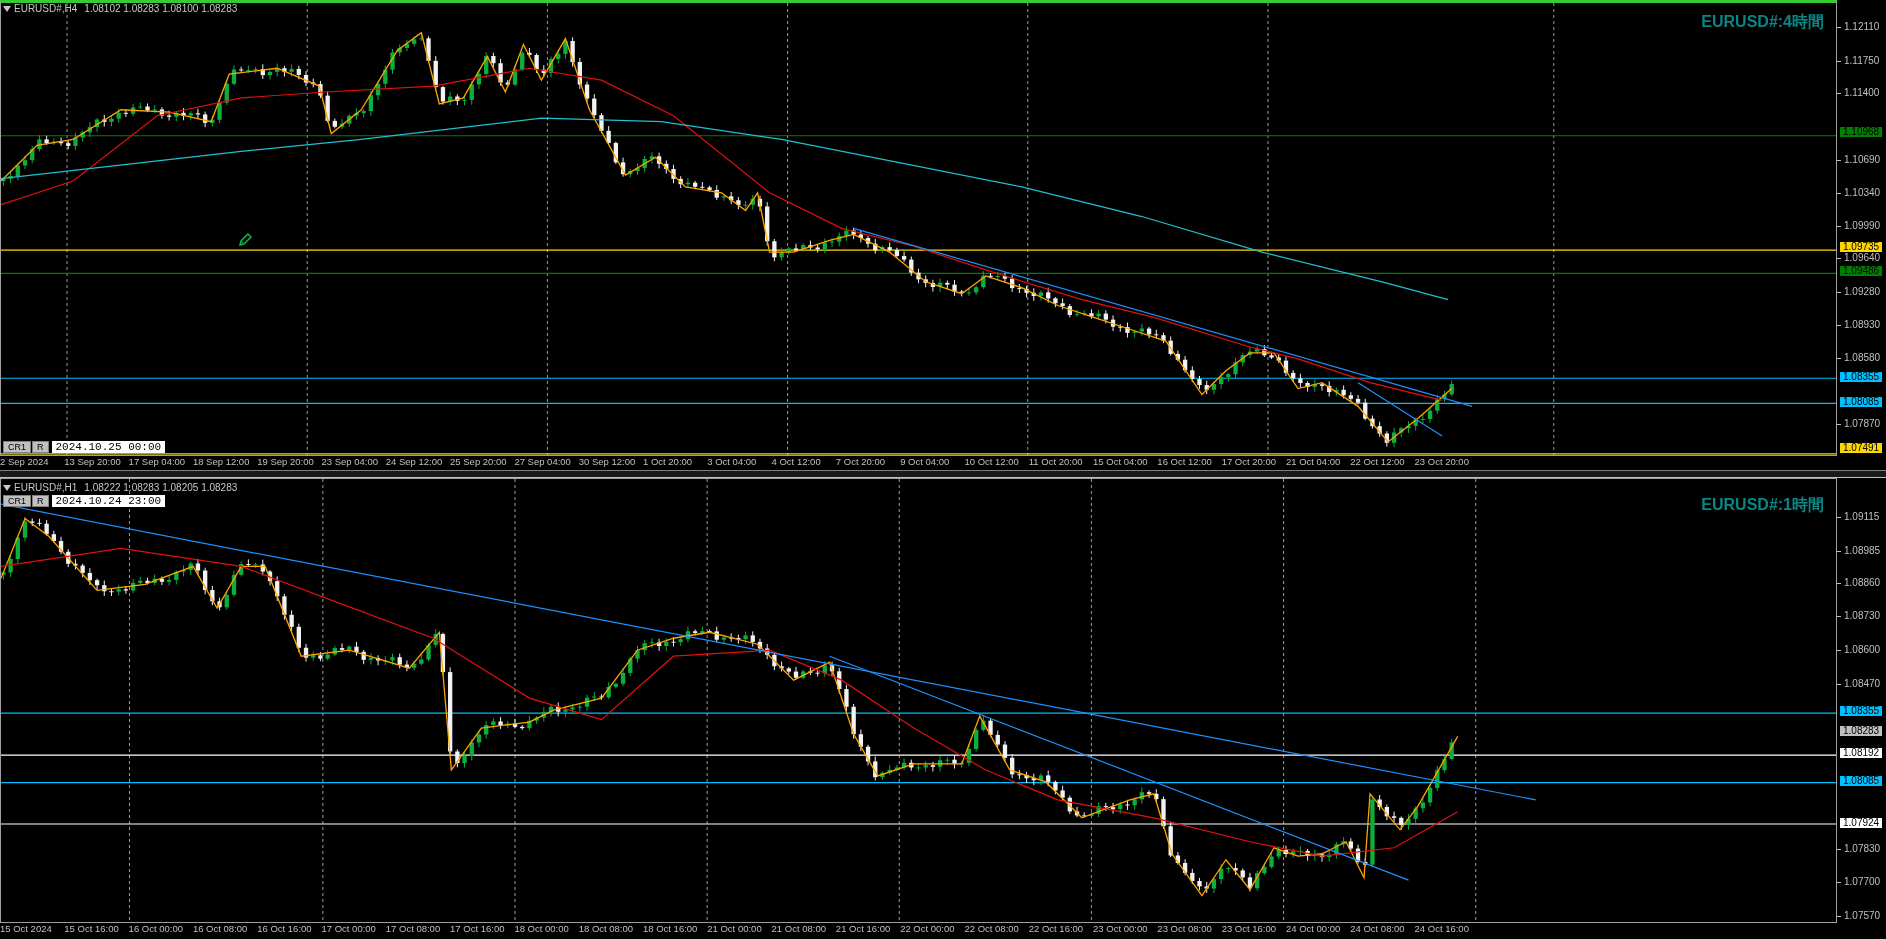 This screenshot has height=939, width=1886. Describe the element at coordinates (93, 462) in the screenshot. I see `time-label: 13 Sep 20:00` at that location.